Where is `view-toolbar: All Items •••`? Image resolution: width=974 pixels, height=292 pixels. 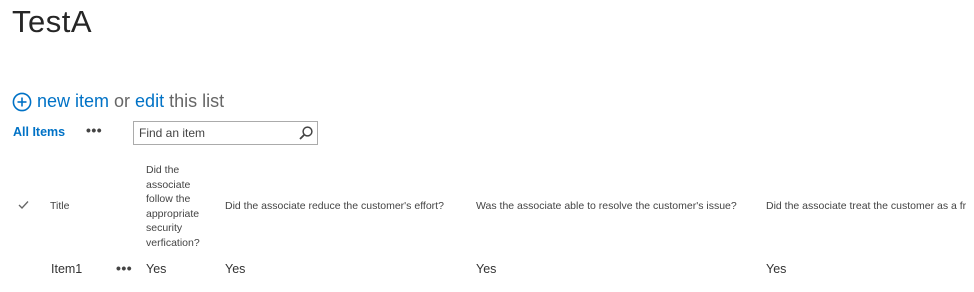 view-toolbar: All Items ••• is located at coordinates (173, 133).